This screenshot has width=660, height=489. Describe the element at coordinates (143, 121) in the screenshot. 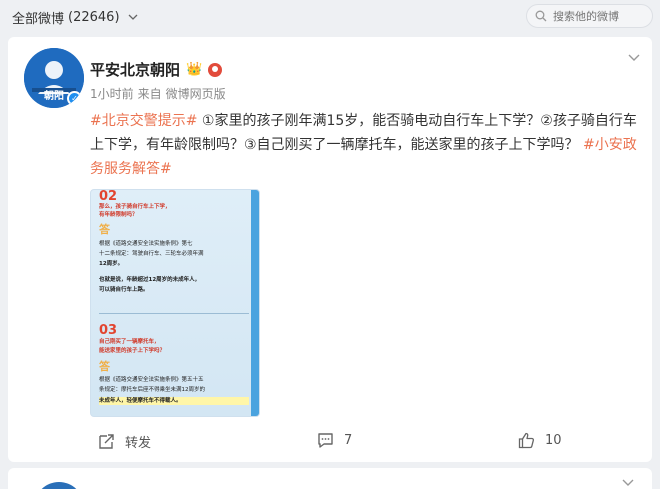

I see `hashtag-link: #北京交警提示#` at that location.